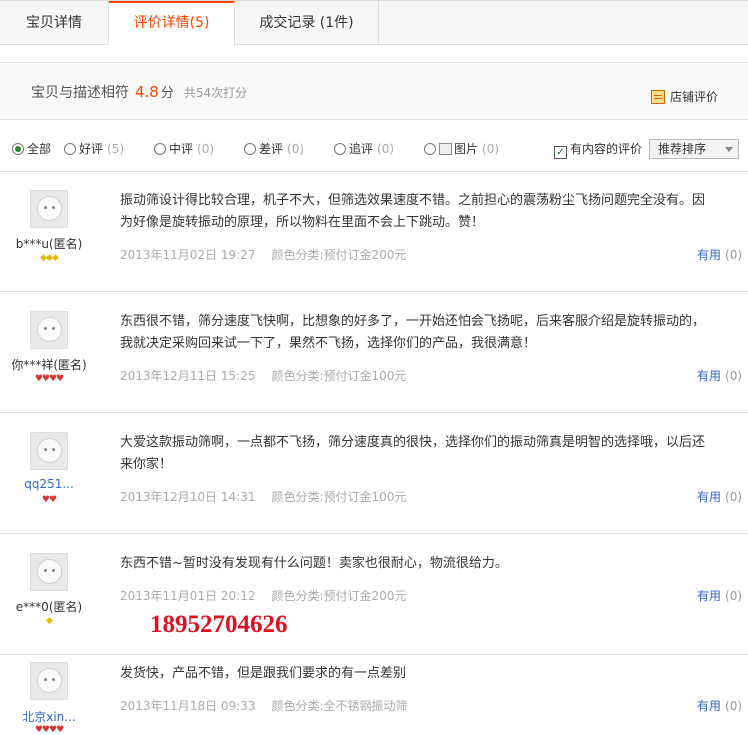 The image size is (748, 735). I want to click on filter-bad: 差评 (0), so click(274, 148).